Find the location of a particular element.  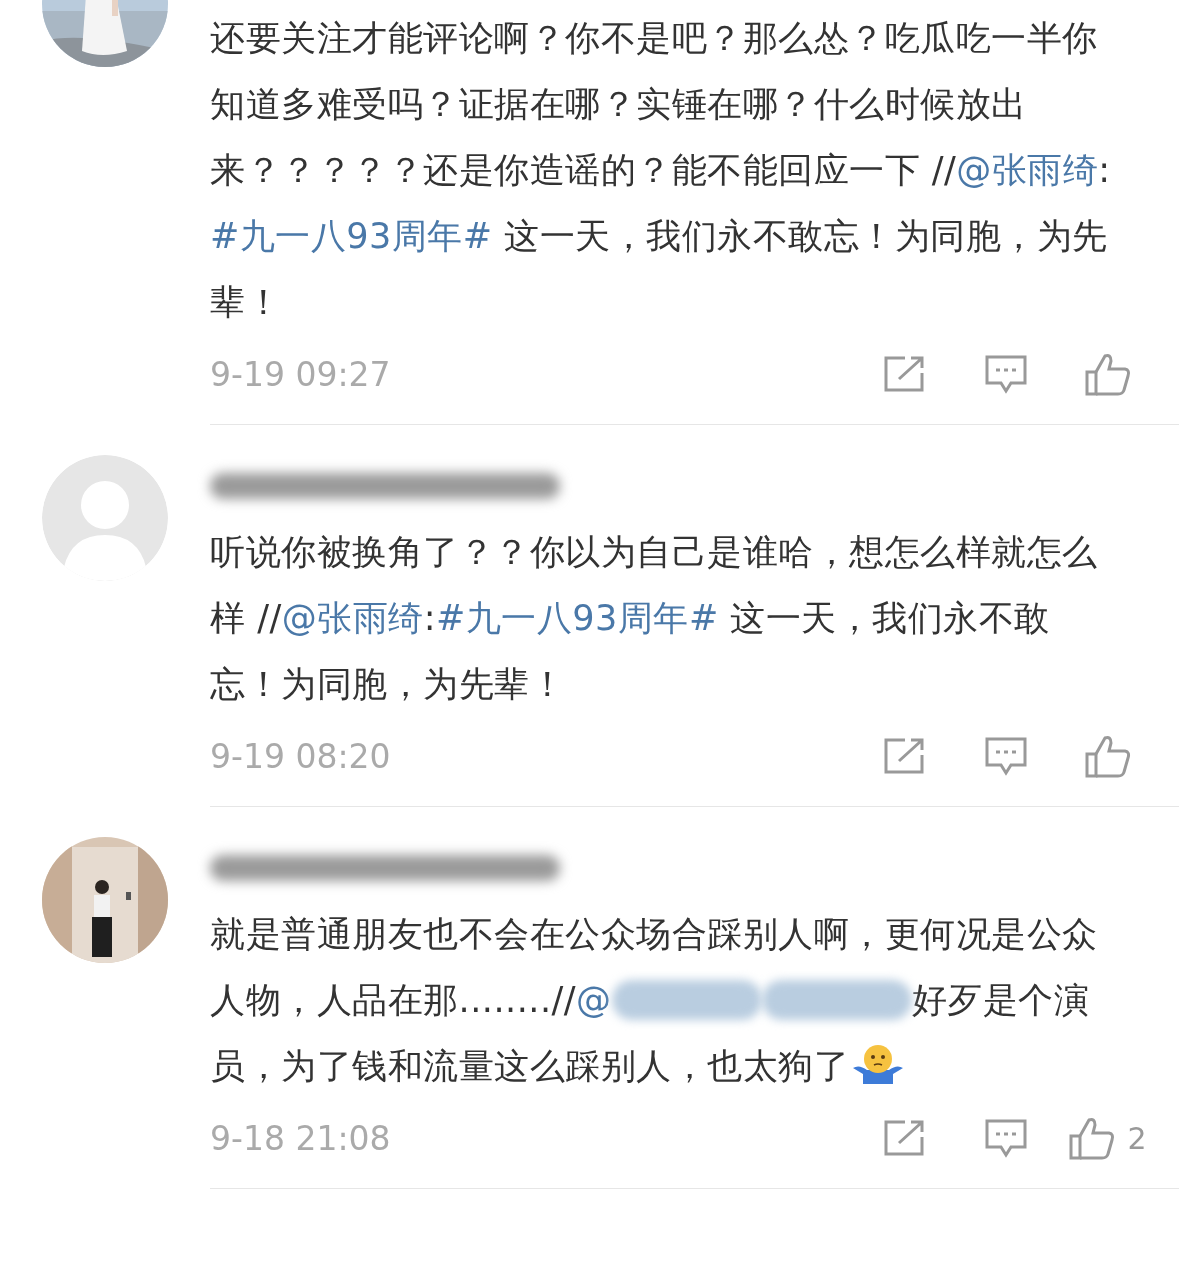

default-avatar-icon is located at coordinates (105, 518).